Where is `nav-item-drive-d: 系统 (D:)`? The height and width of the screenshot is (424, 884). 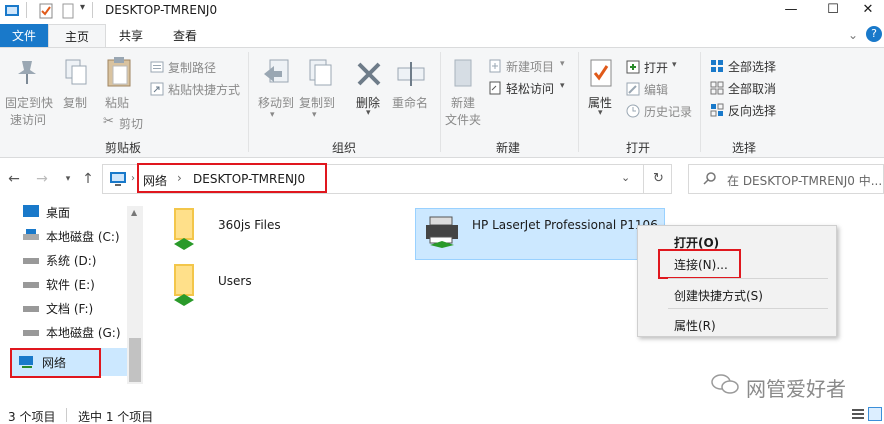
nav-item-drive-d: 系统 (D:) is located at coordinates (59, 261).